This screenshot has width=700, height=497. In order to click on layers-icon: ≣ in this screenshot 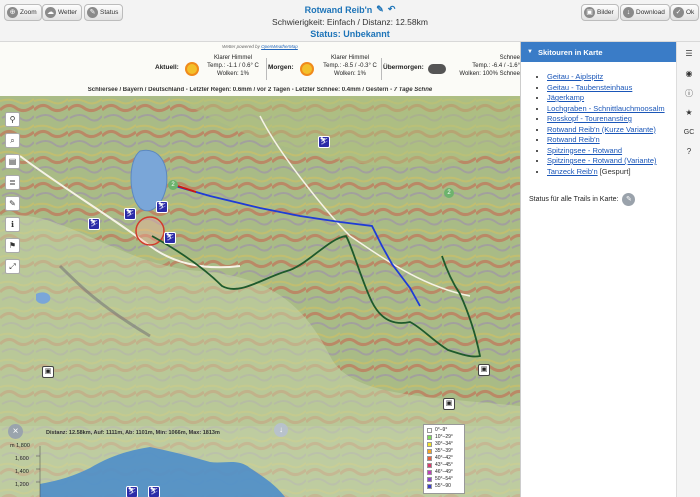, I will do `click(12, 182)`.